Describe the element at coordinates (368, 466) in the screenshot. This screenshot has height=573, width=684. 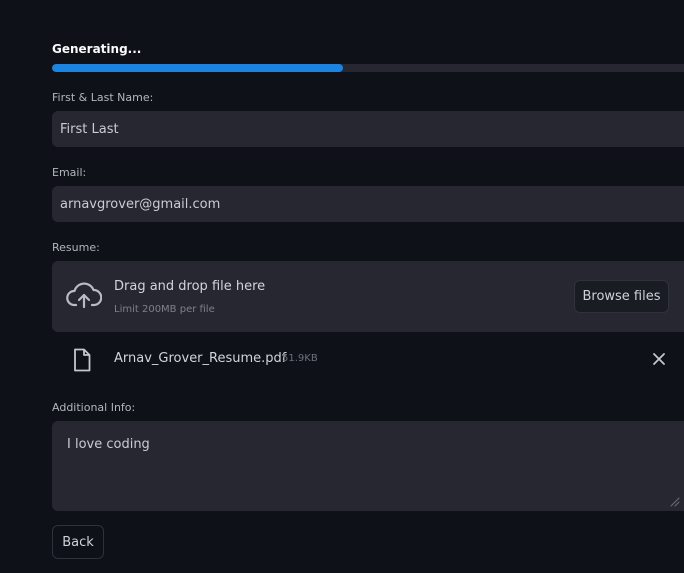
I see `additional-info-textarea: I love coding` at that location.